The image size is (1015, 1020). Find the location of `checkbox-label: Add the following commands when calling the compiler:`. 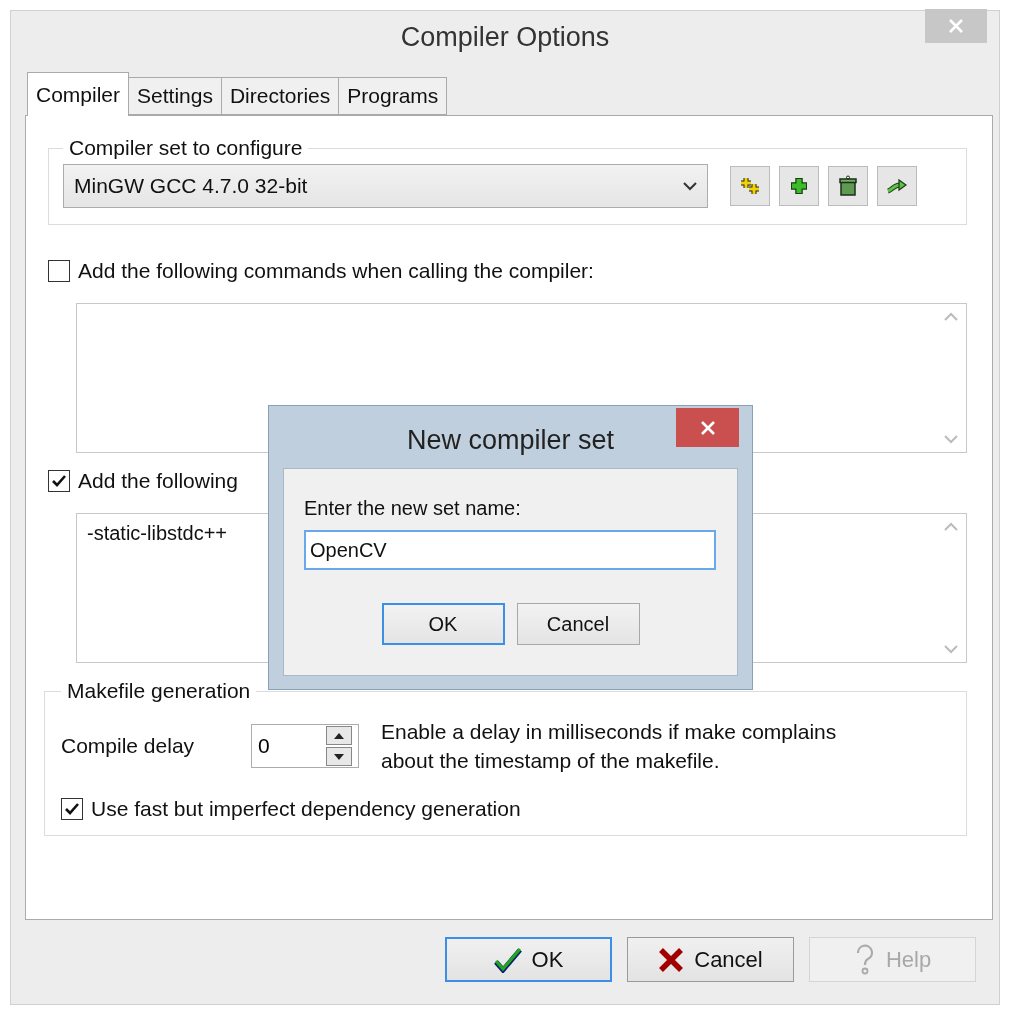

checkbox-label: Add the following commands when calling the compiler: is located at coordinates (336, 271).